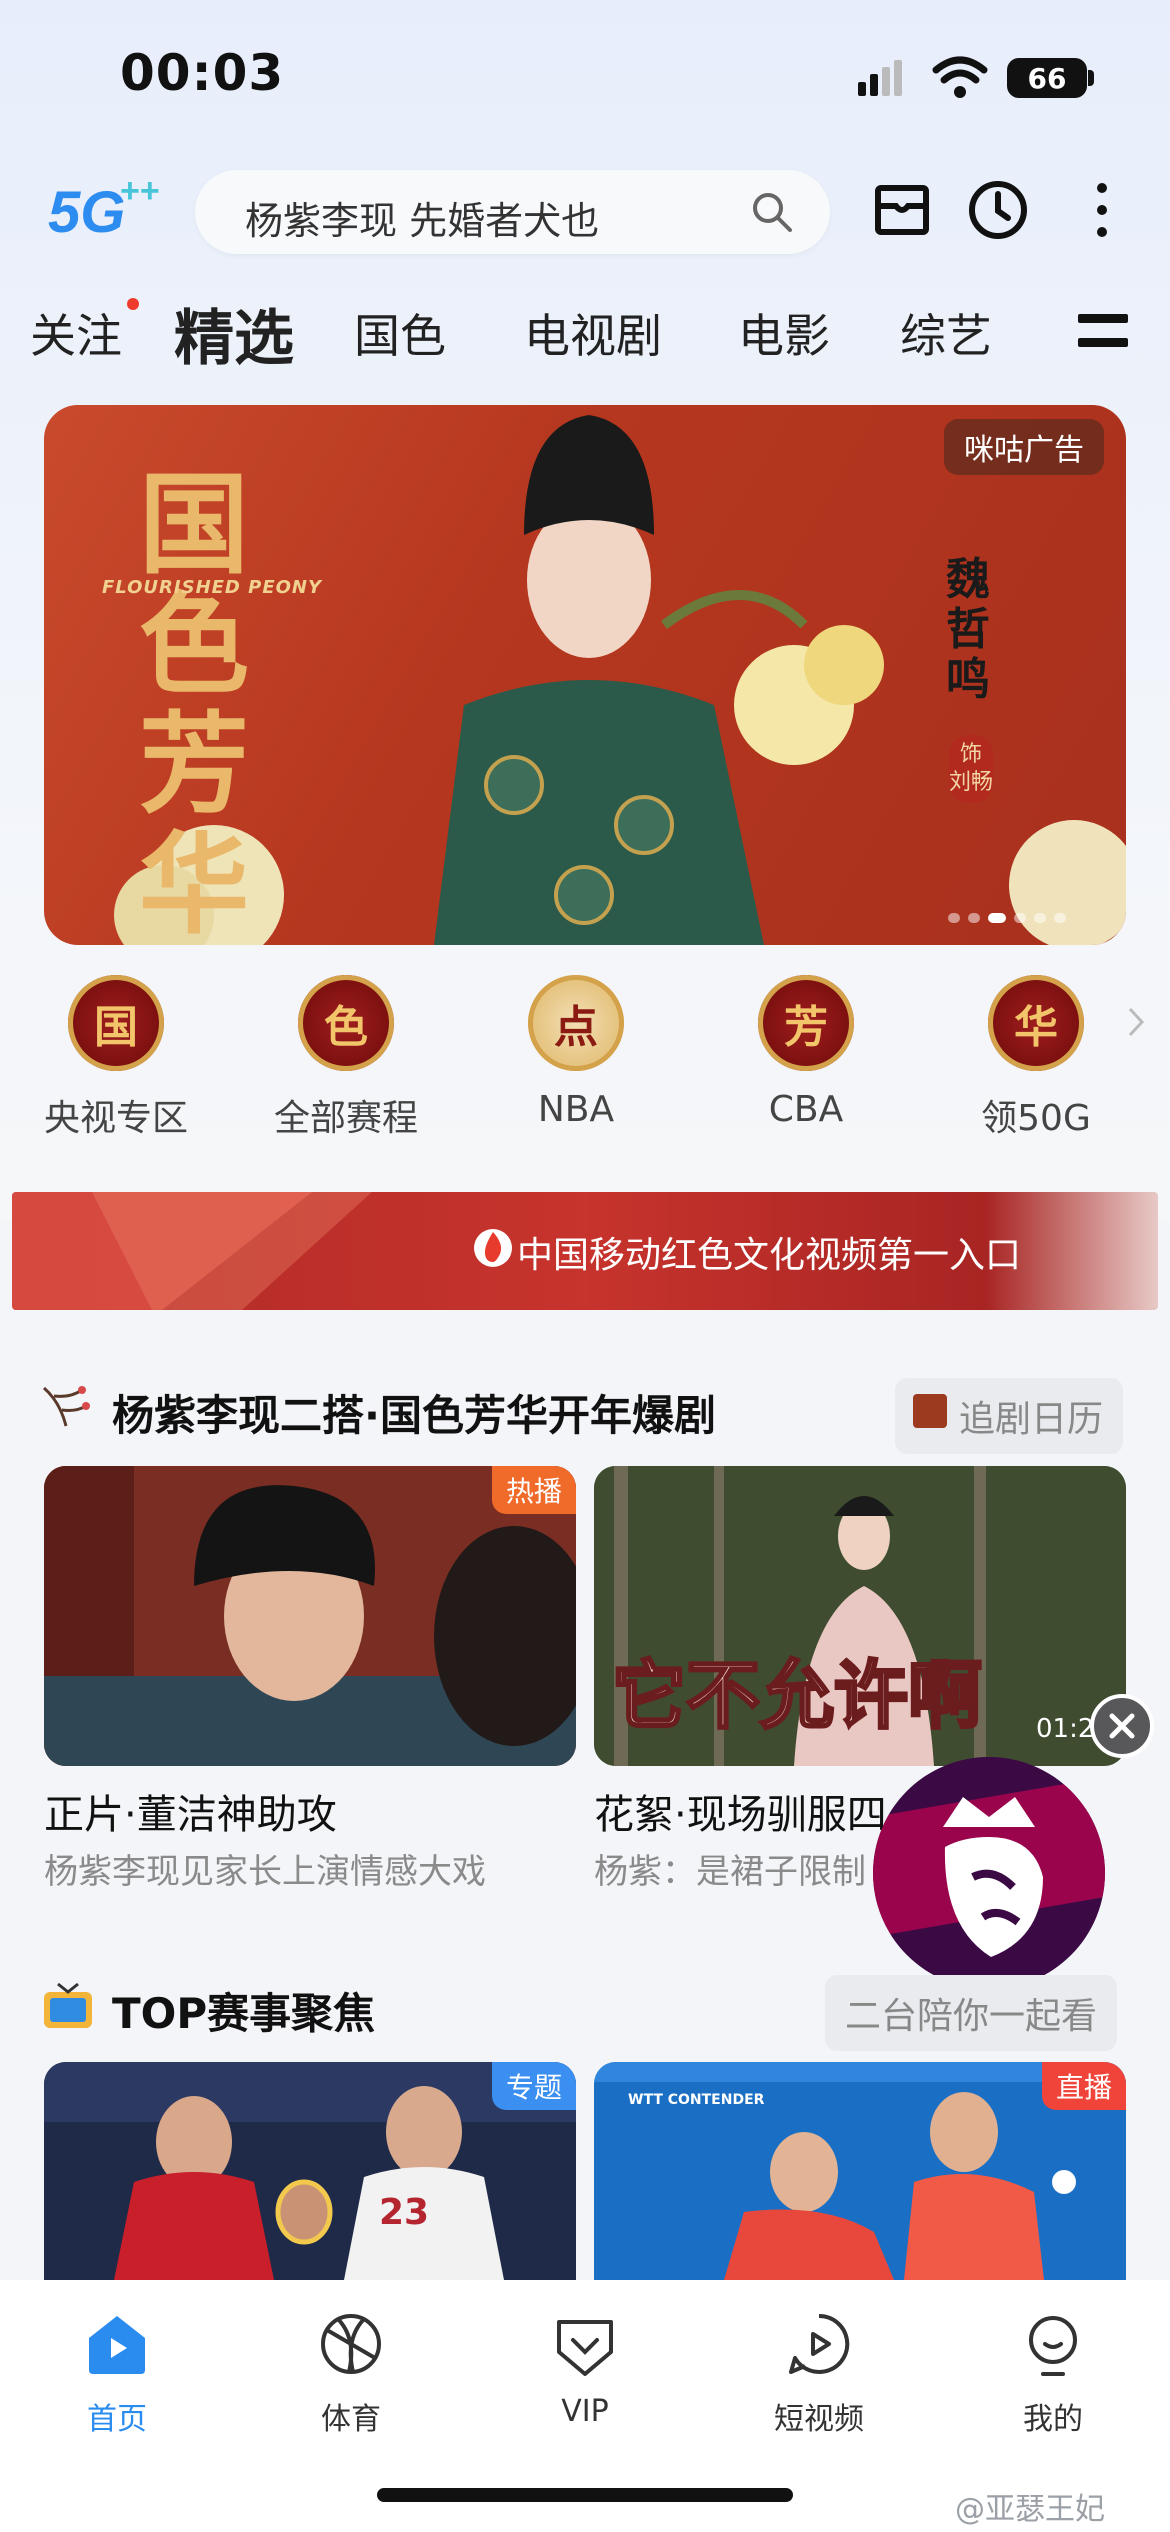 This screenshot has width=1170, height=2532. What do you see at coordinates (1083, 2086) in the screenshot?
I see `live-tag: 直播` at bounding box center [1083, 2086].